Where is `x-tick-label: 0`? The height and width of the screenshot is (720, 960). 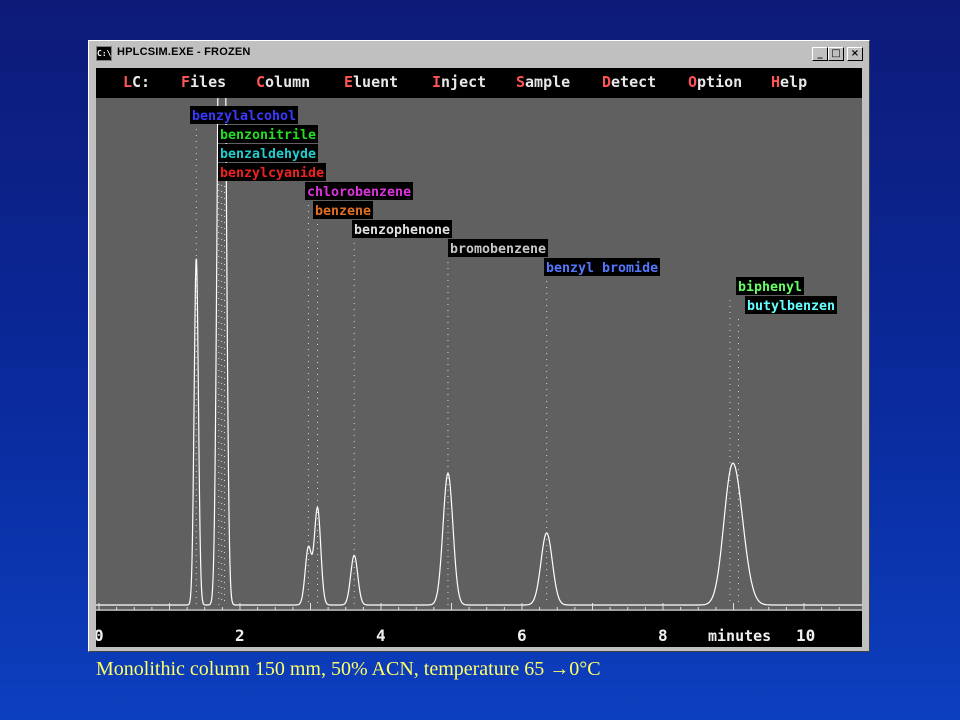 x-tick-label: 0 is located at coordinates (100, 635).